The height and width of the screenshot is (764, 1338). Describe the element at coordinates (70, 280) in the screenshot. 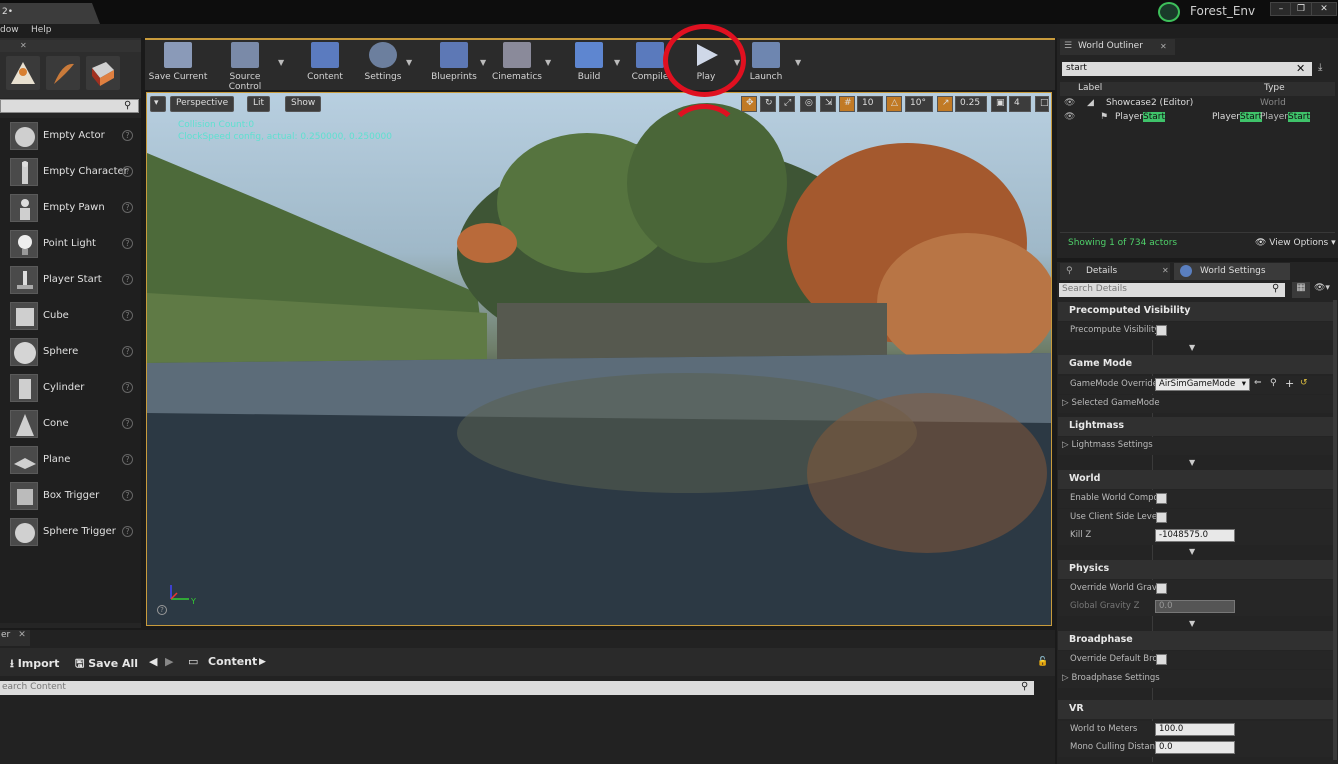

I see `place-item-player-start: Player Start ?` at that location.